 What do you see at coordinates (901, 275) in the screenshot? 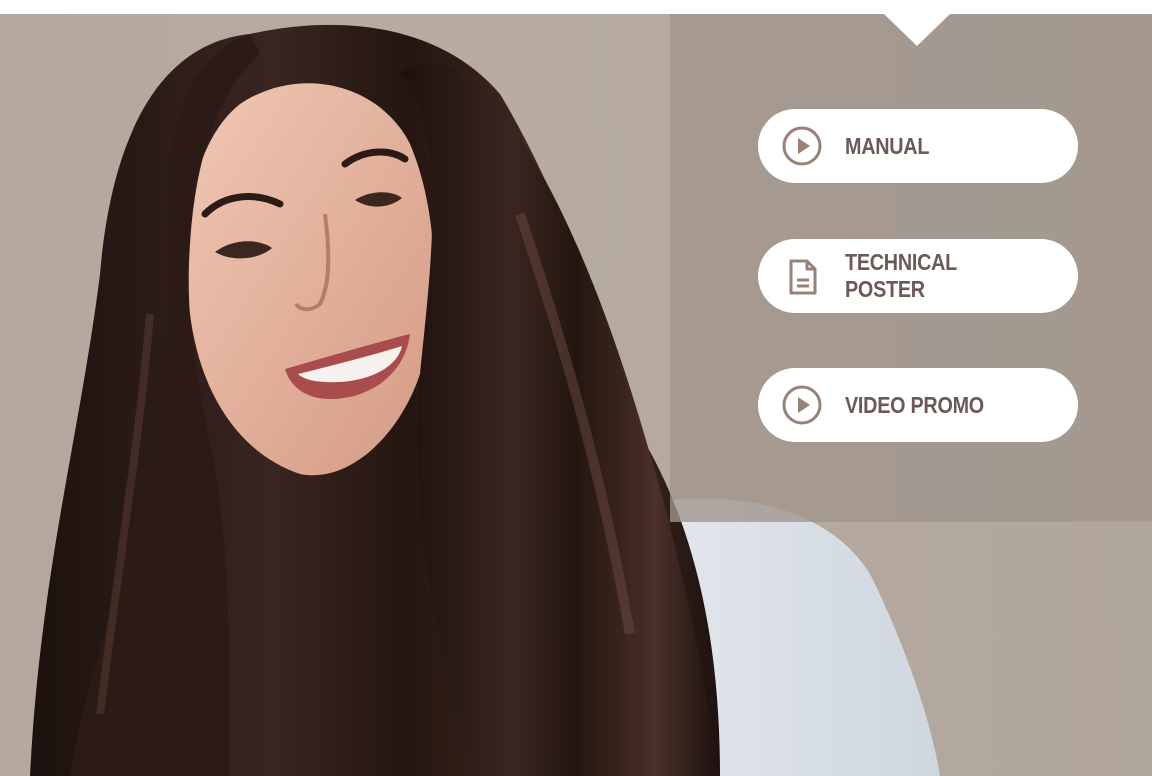
I see `technical-poster-button-label: TECHNICAL POSTER` at bounding box center [901, 275].